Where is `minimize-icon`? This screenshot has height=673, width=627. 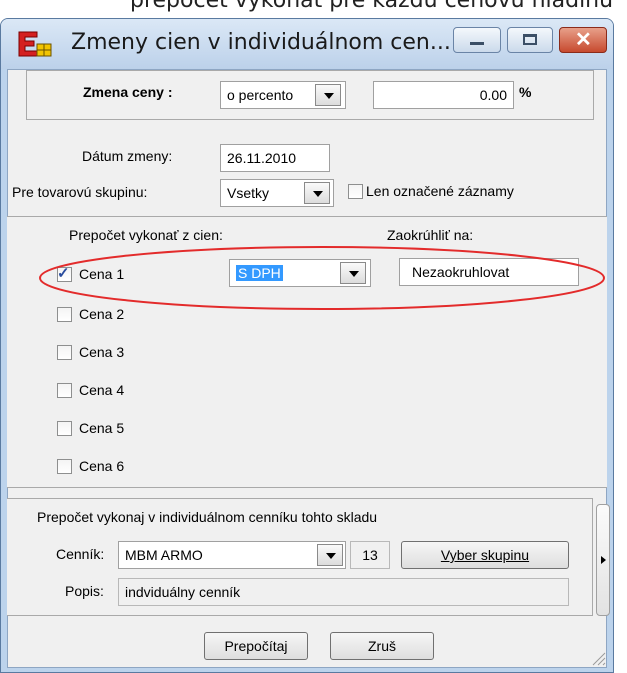 minimize-icon is located at coordinates (477, 43).